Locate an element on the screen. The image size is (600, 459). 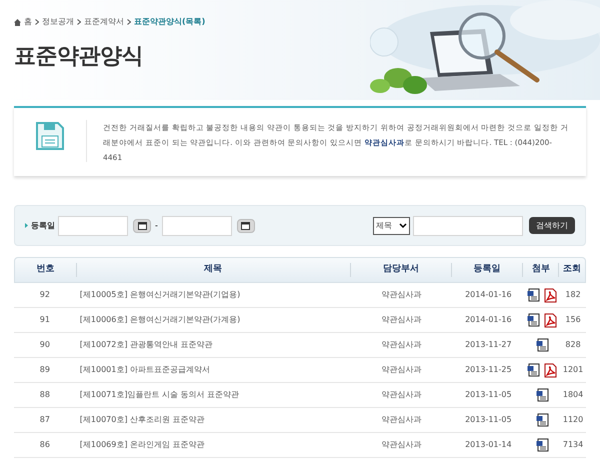
table-cell: 828 is located at coordinates (573, 345).